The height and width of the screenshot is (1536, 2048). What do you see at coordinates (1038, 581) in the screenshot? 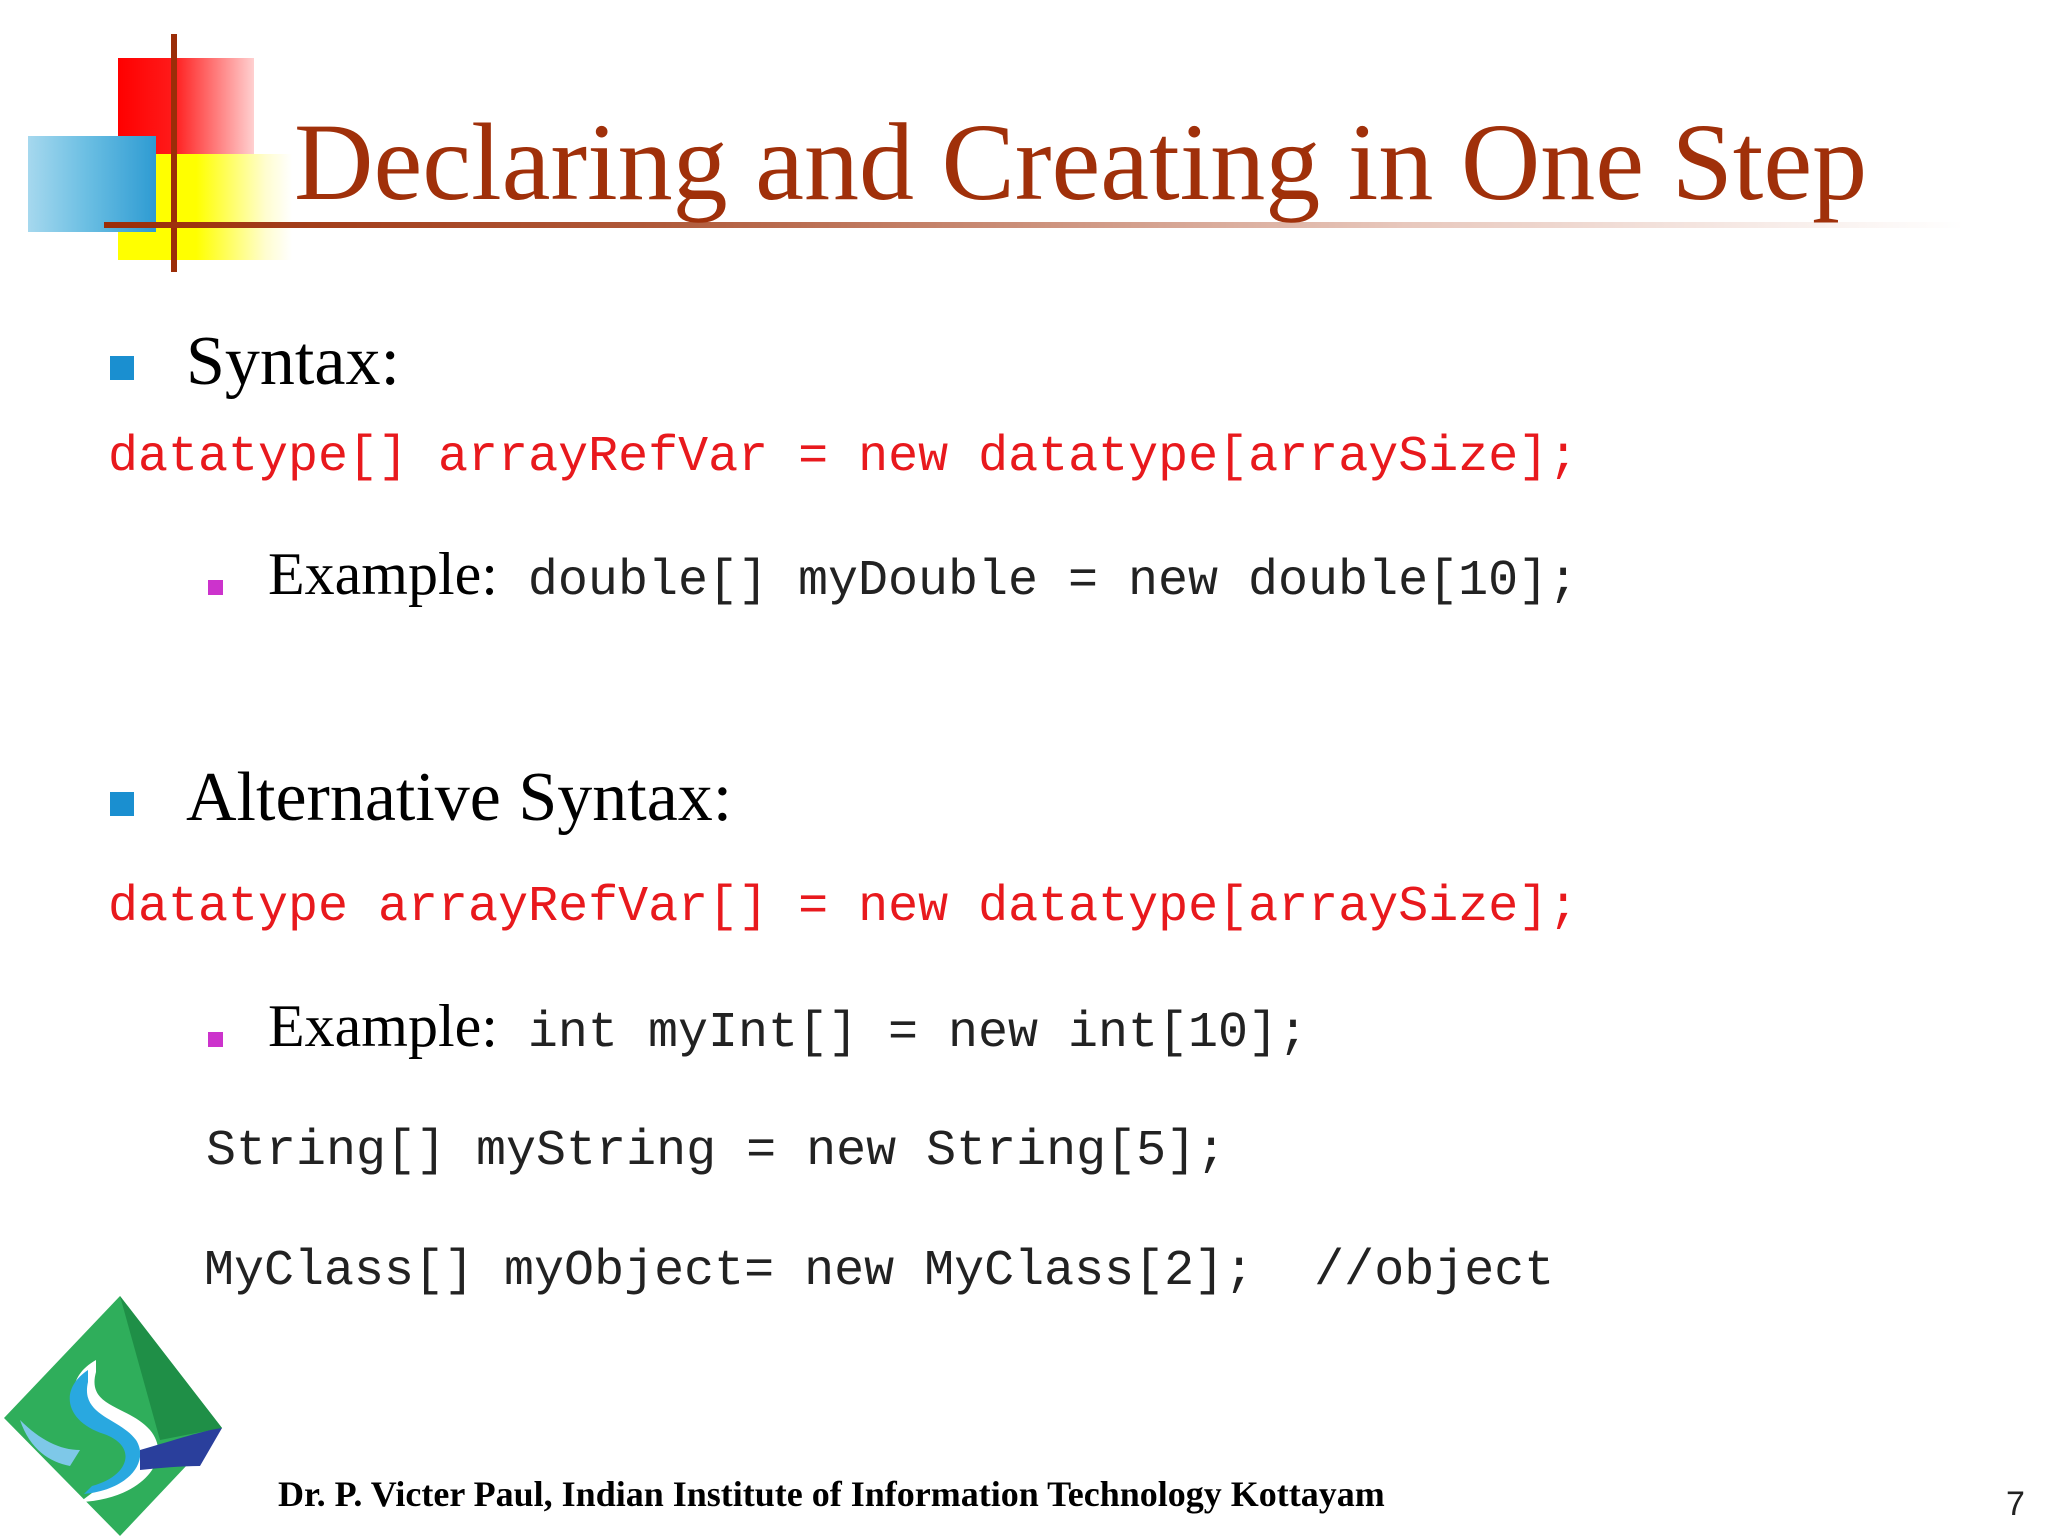
I see `example-code: double[] myDouble = new double[10];` at bounding box center [1038, 581].